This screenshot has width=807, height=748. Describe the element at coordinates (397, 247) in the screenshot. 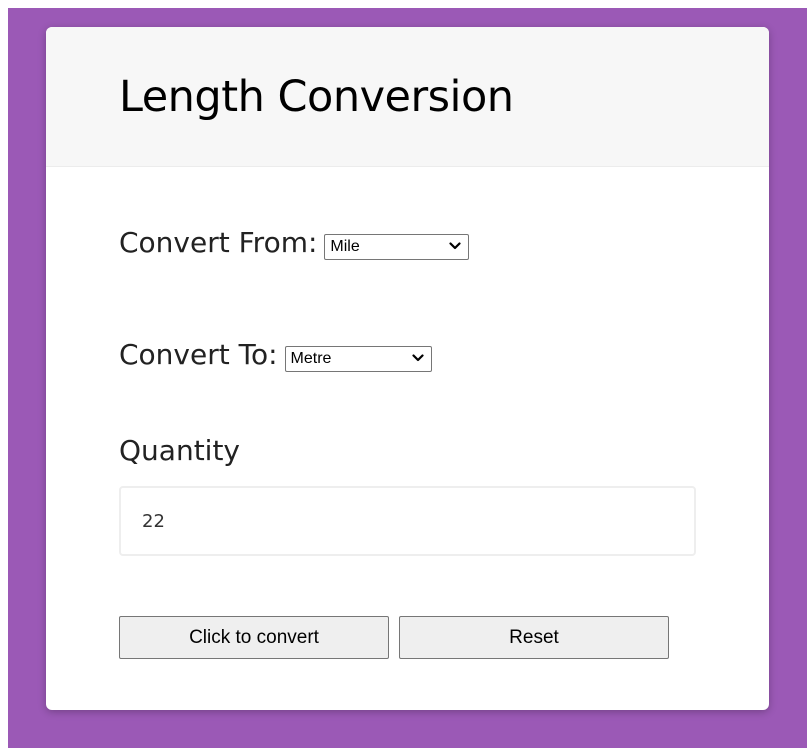

I see `convert-from-select: Mile` at that location.